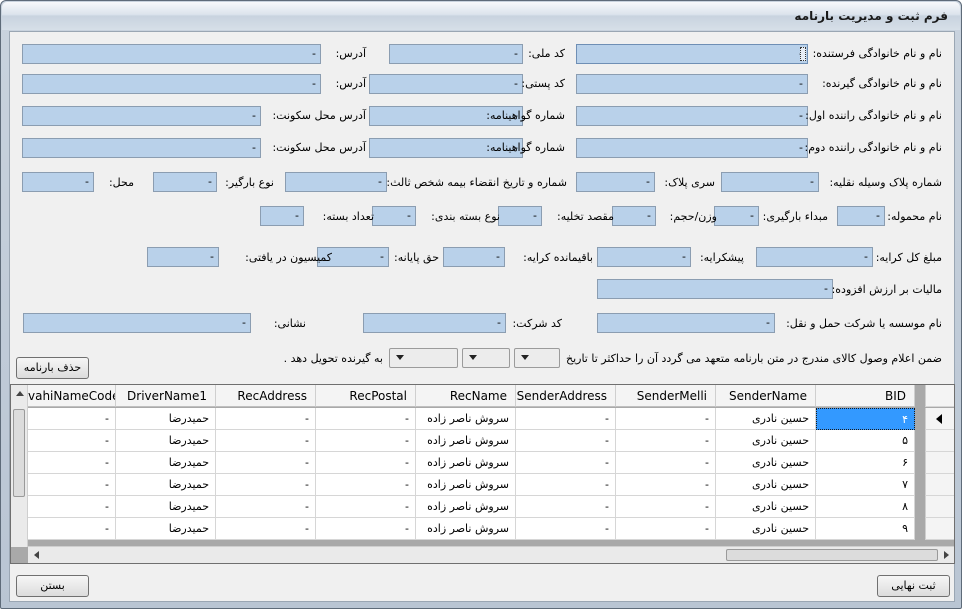 Image resolution: width=962 pixels, height=609 pixels. What do you see at coordinates (141, 148) in the screenshot?
I see `driver2-address-field: -` at bounding box center [141, 148].